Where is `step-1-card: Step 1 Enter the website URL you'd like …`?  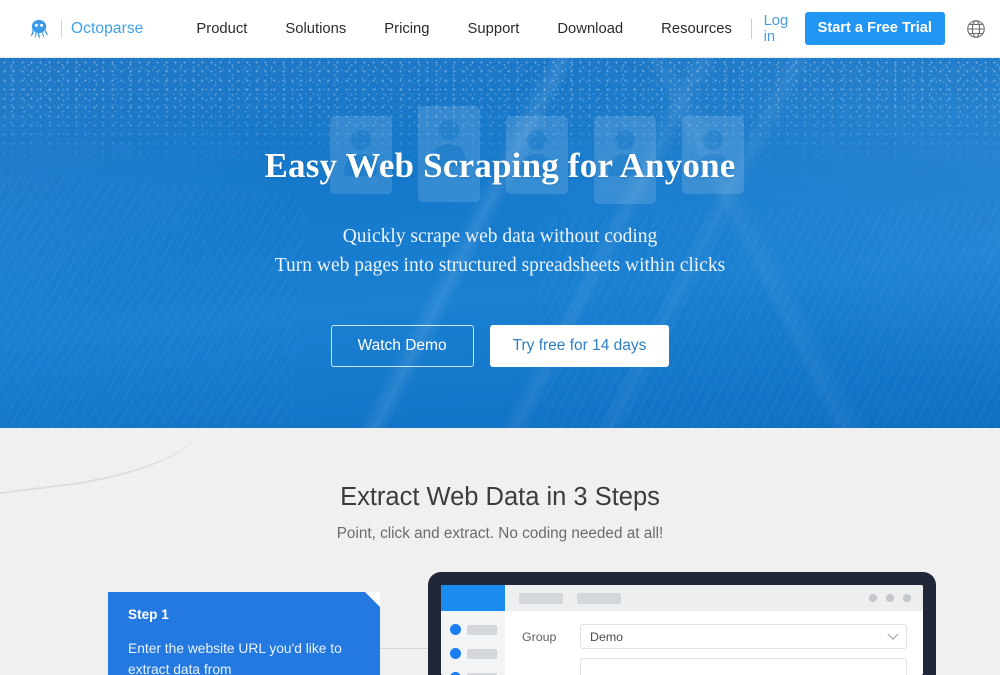 step-1-card: Step 1 Enter the website URL you'd like … is located at coordinates (244, 633).